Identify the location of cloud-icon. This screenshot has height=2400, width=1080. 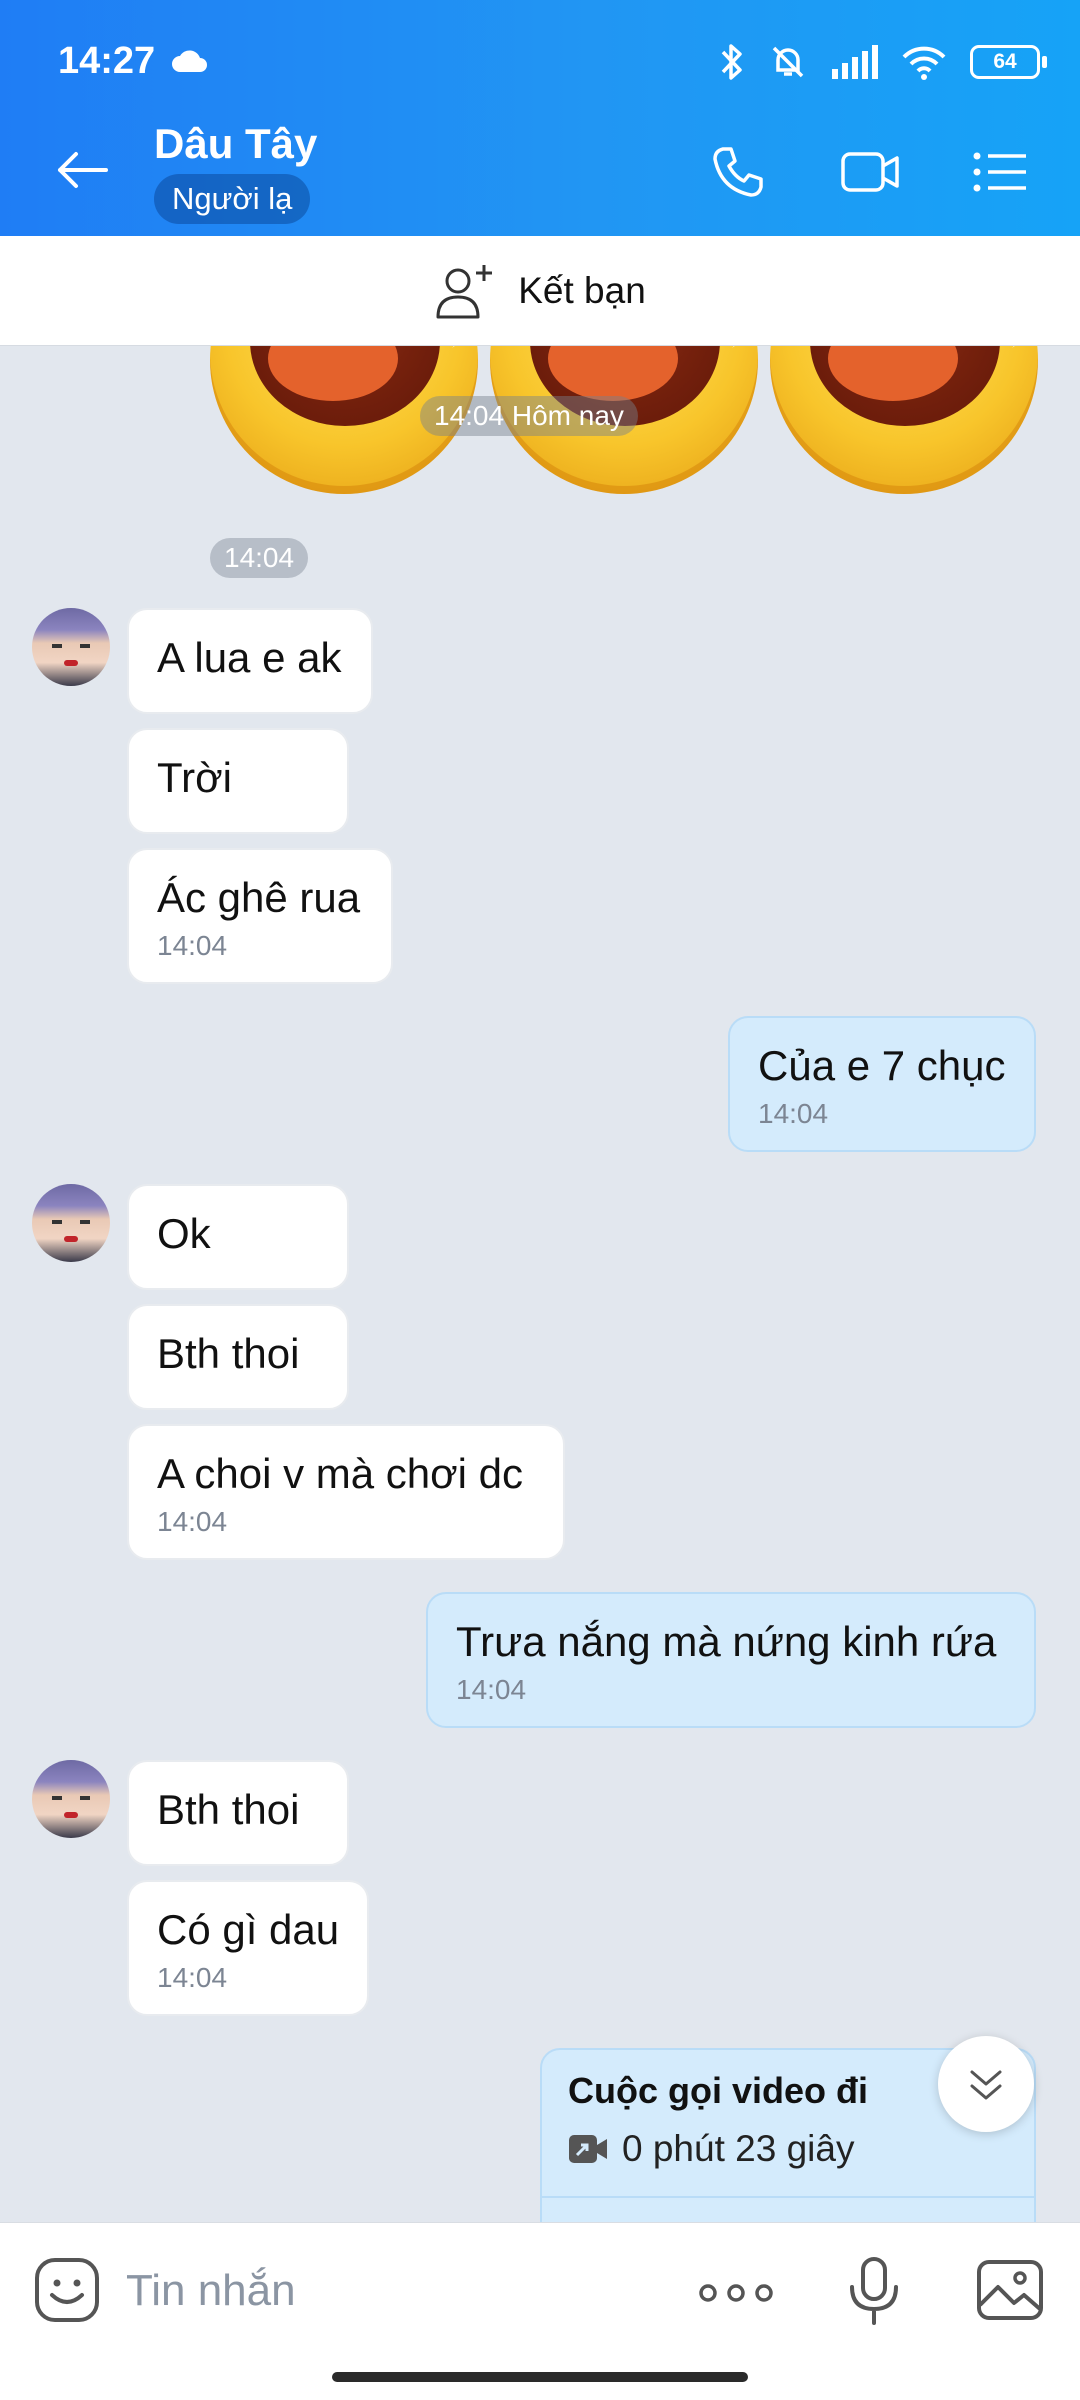
(189, 61).